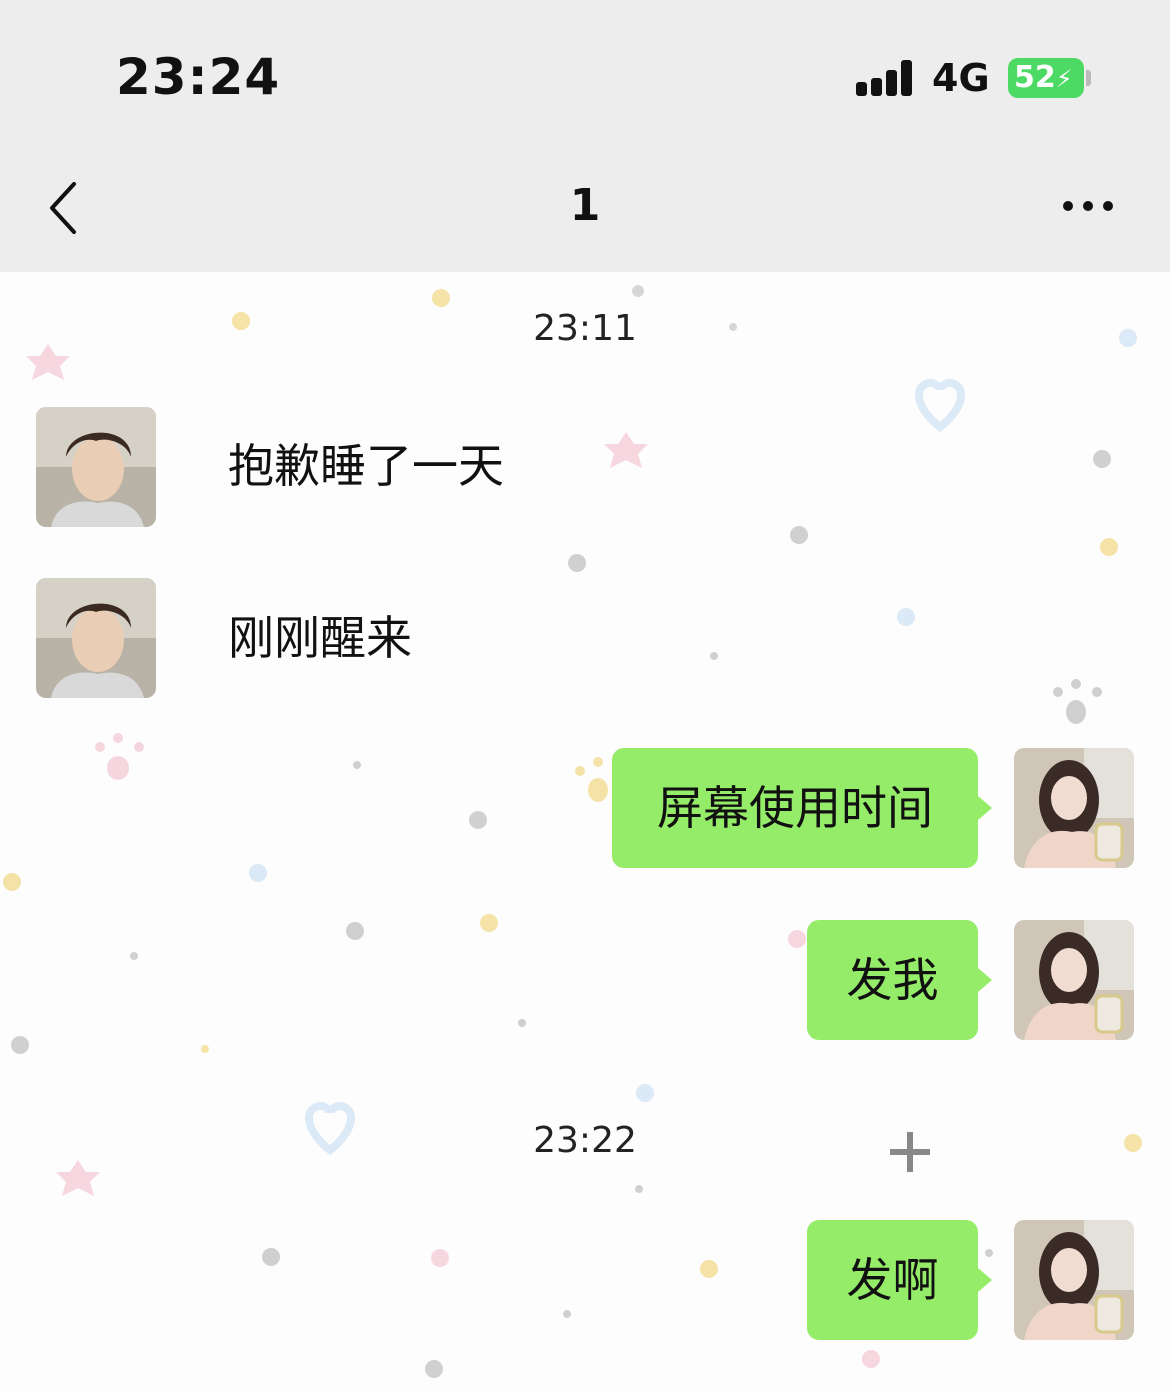  Describe the element at coordinates (320, 638) in the screenshot. I see `received-message: 刚刚醒来` at that location.